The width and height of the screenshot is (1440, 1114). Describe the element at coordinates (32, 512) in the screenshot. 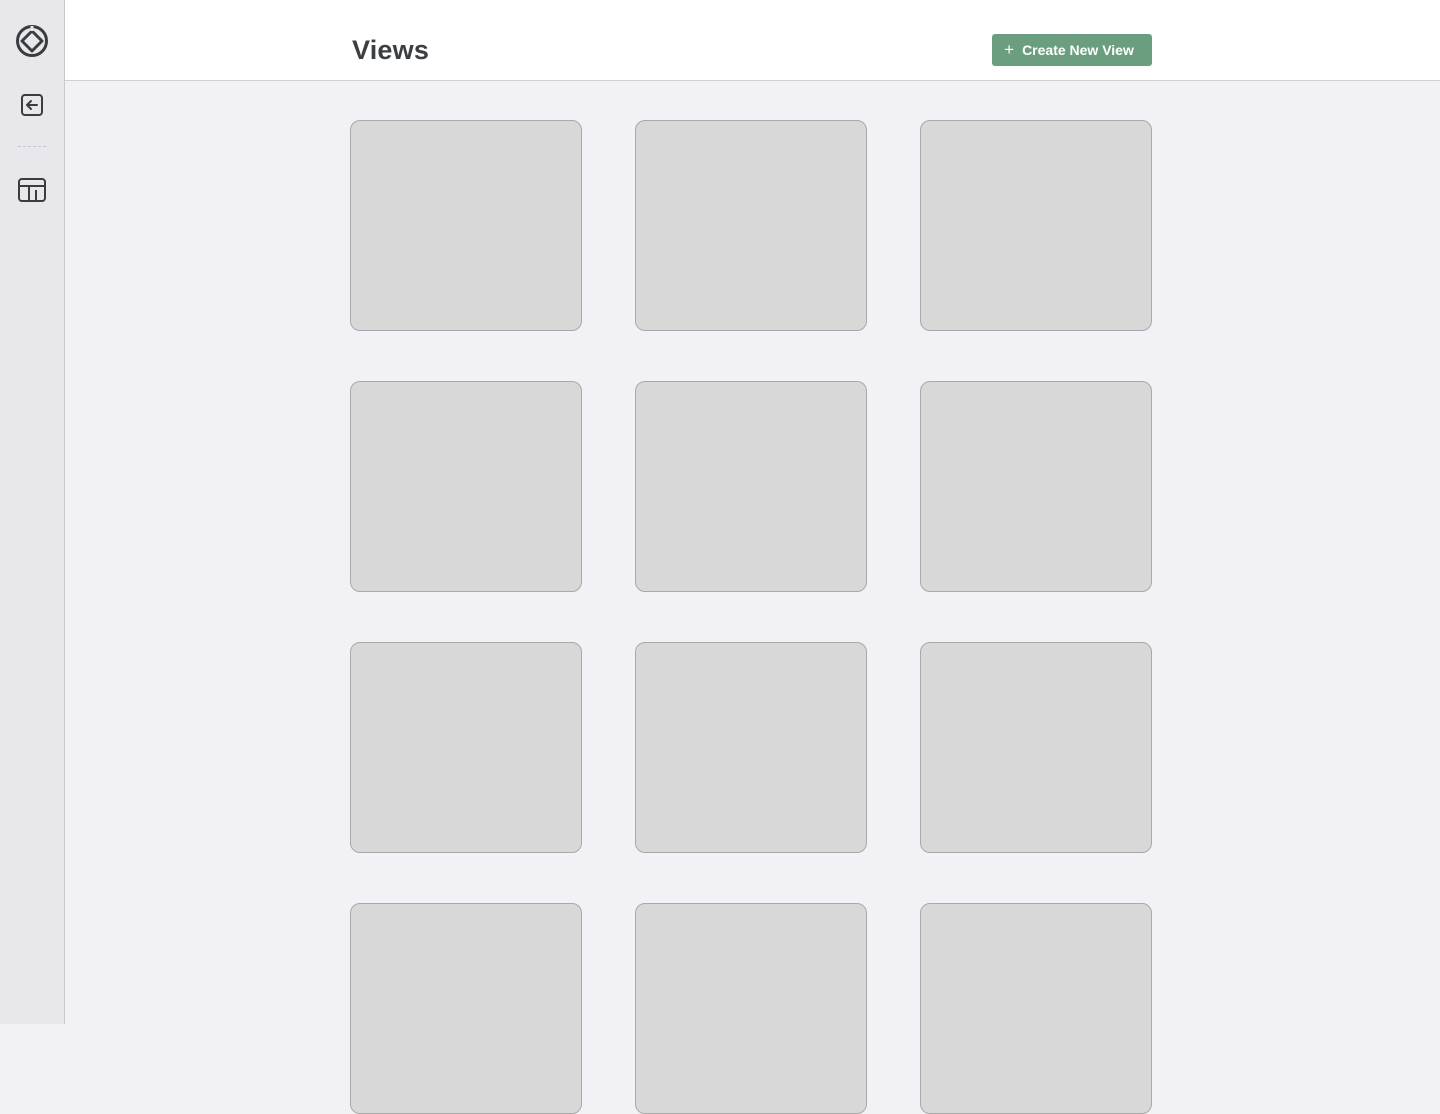

I see `sidebar` at that location.